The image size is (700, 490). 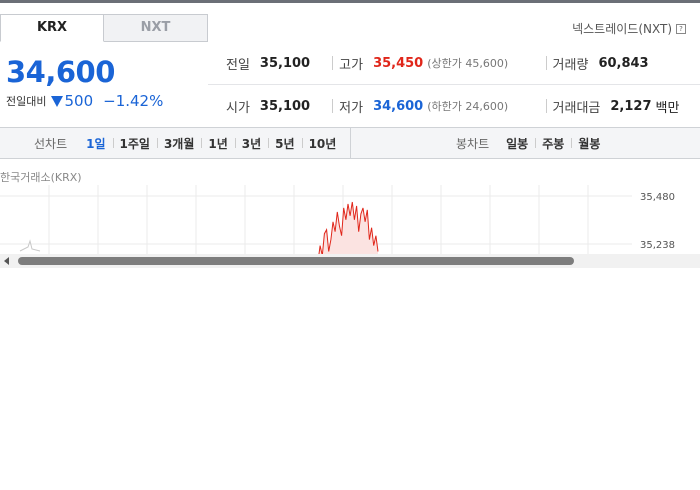 I want to click on stat-label: 전일, so click(x=238, y=65).